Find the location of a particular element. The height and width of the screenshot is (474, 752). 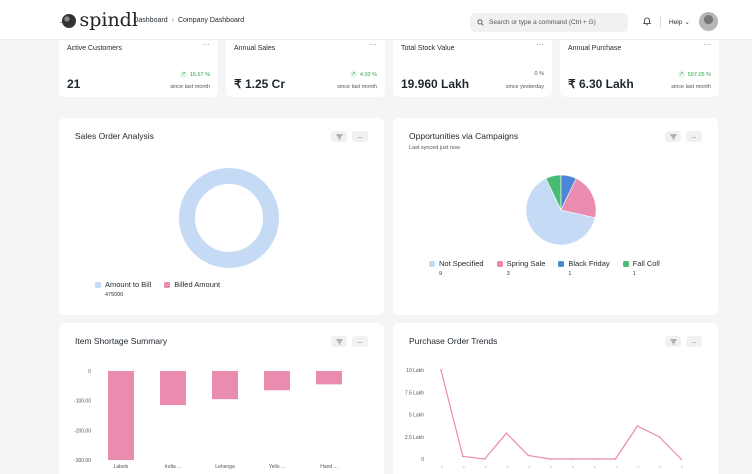

card-title: Opportunities via Campaigns is located at coordinates (464, 136).